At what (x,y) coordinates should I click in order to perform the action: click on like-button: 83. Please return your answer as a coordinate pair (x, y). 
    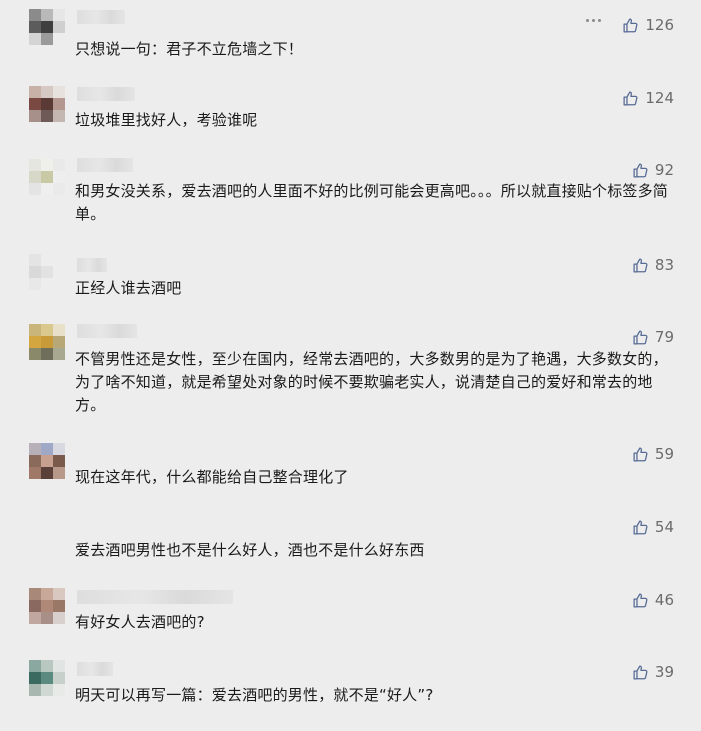
    Looking at the image, I should click on (653, 265).